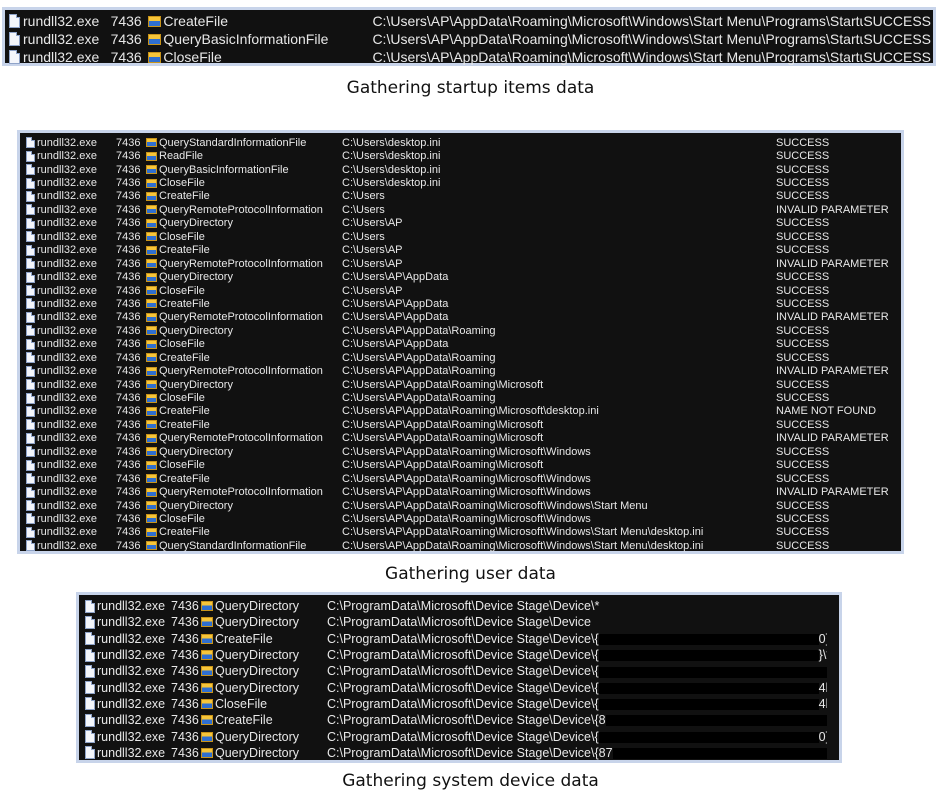 Image resolution: width=941 pixels, height=793 pixels. What do you see at coordinates (559, 385) in the screenshot?
I see `path: C:\Users\AP\AppData\Roaming\Microsoft` at bounding box center [559, 385].